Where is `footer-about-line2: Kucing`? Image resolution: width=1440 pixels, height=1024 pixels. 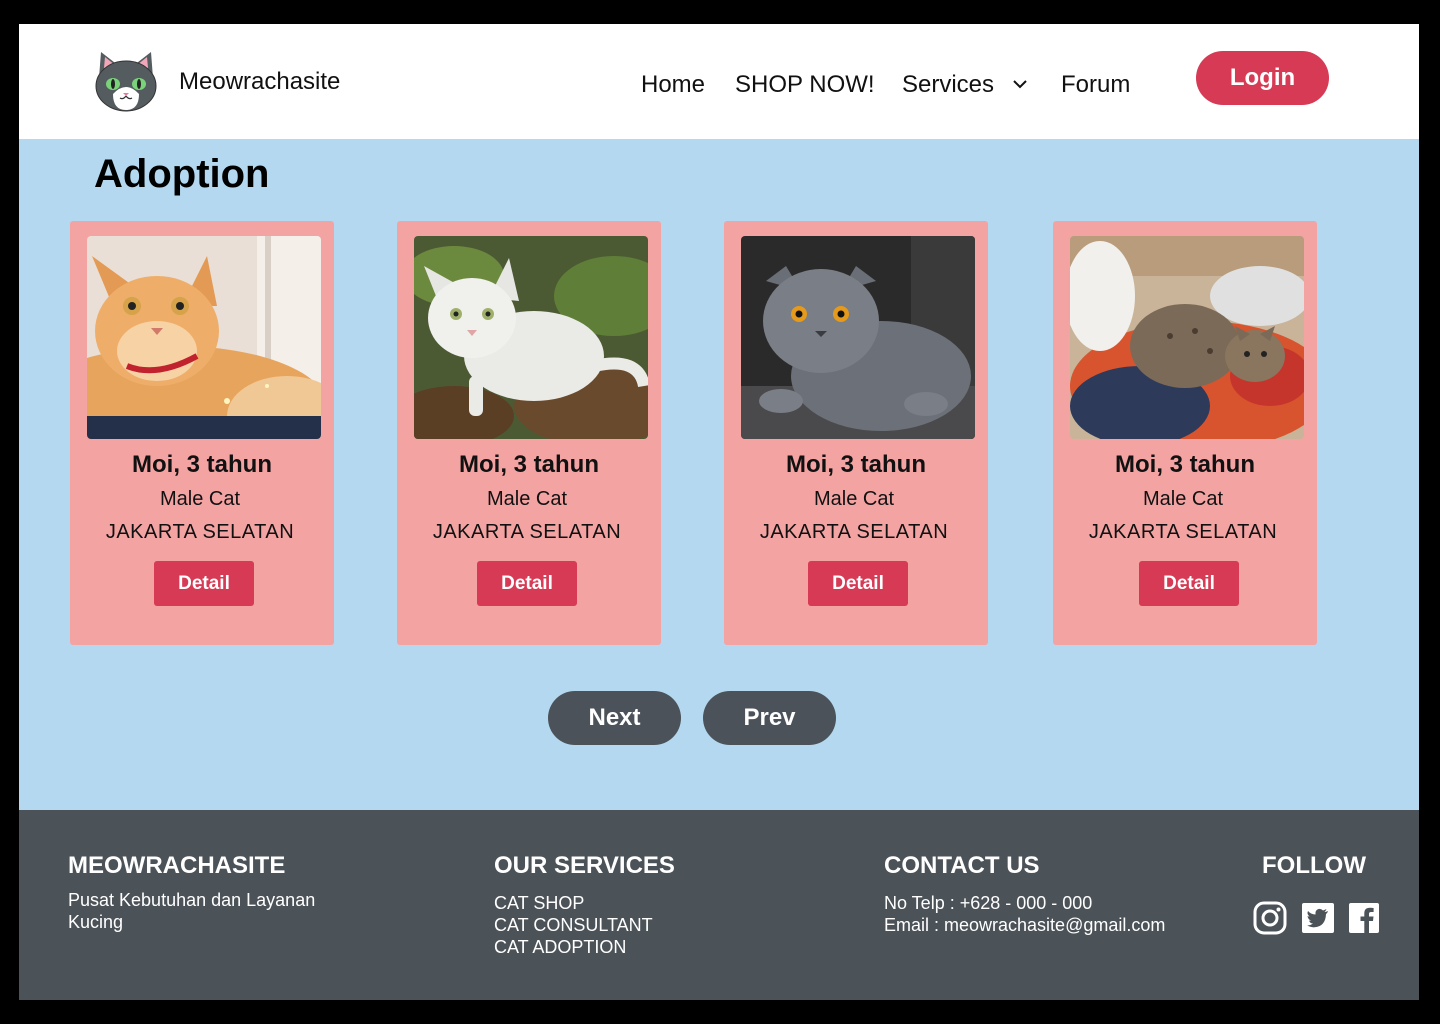 footer-about-line2: Kucing is located at coordinates (96, 922).